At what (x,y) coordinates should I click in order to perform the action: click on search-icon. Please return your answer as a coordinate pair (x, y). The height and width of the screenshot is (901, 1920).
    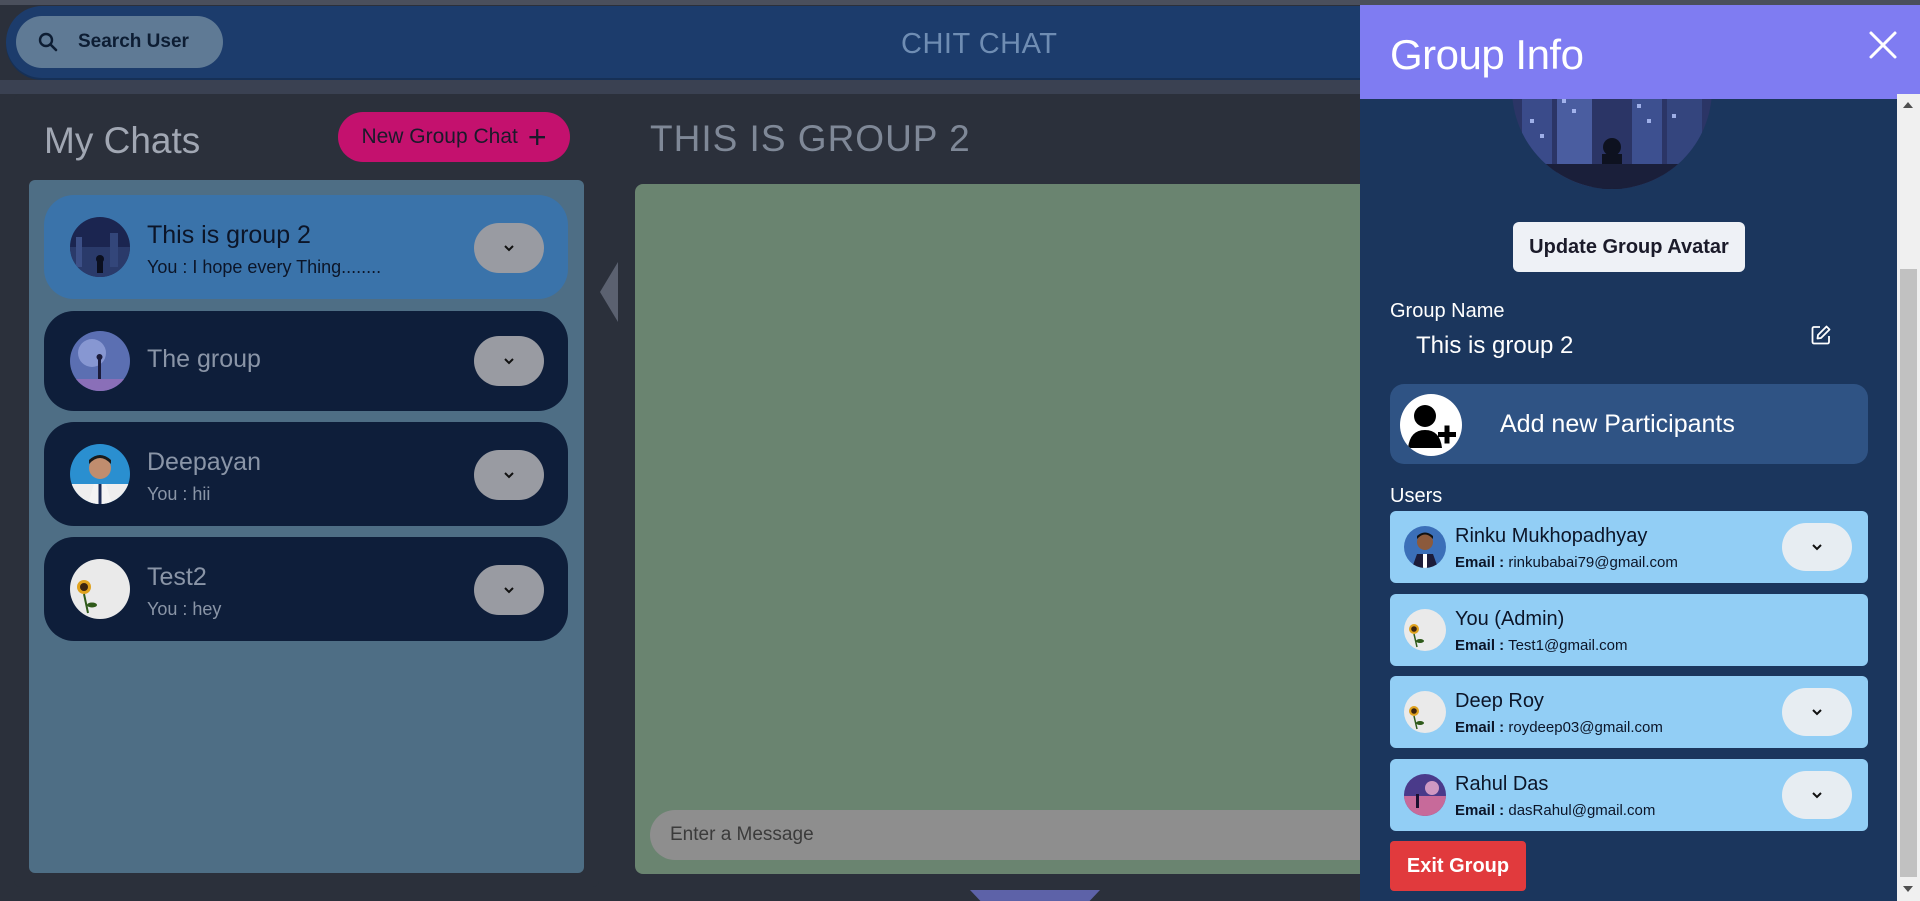
    Looking at the image, I should click on (48, 42).